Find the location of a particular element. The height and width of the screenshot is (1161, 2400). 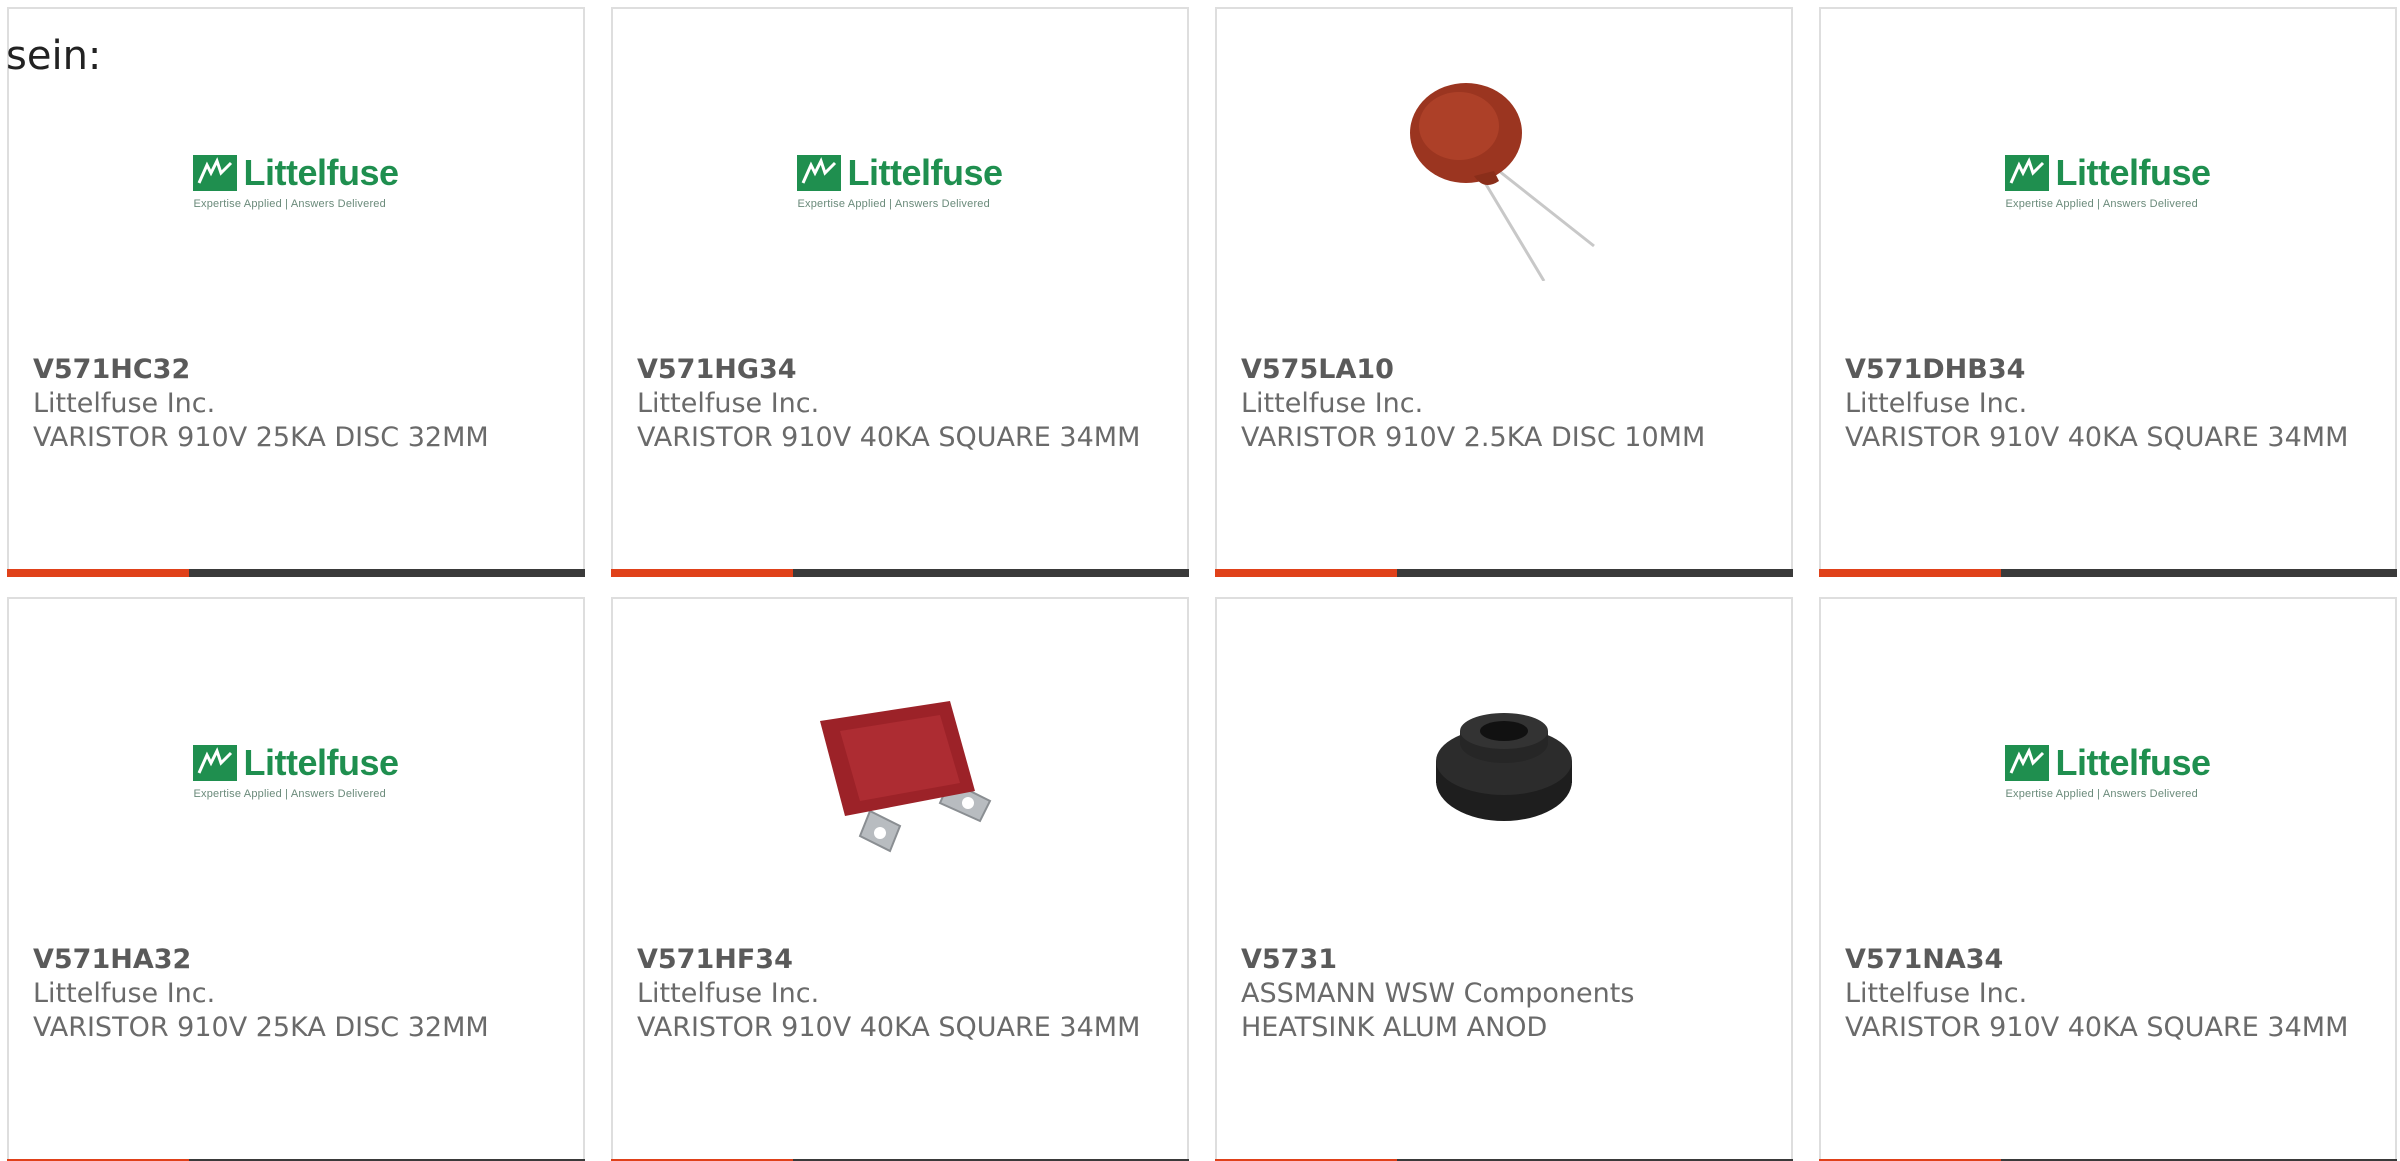

square-varistor-photo-icon is located at coordinates (900, 771).